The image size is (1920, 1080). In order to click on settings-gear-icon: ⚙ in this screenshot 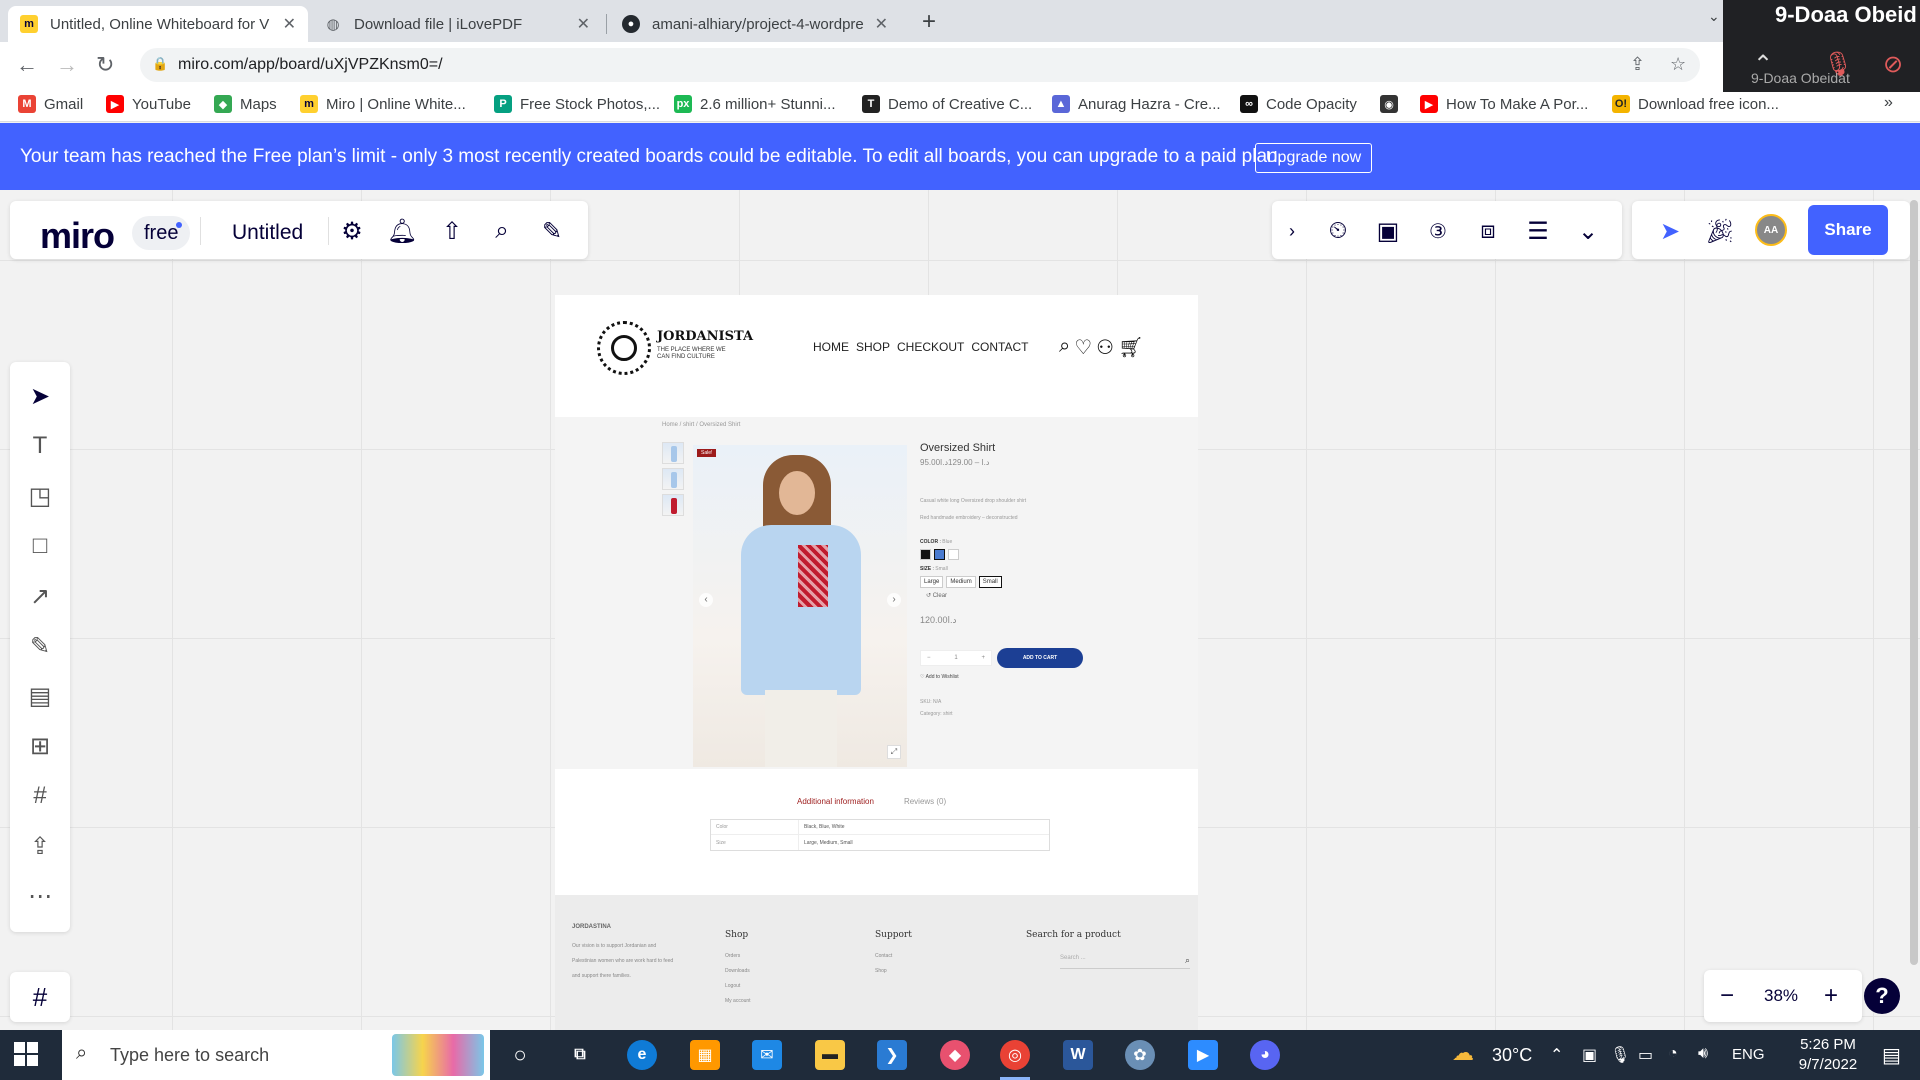, I will do `click(352, 231)`.